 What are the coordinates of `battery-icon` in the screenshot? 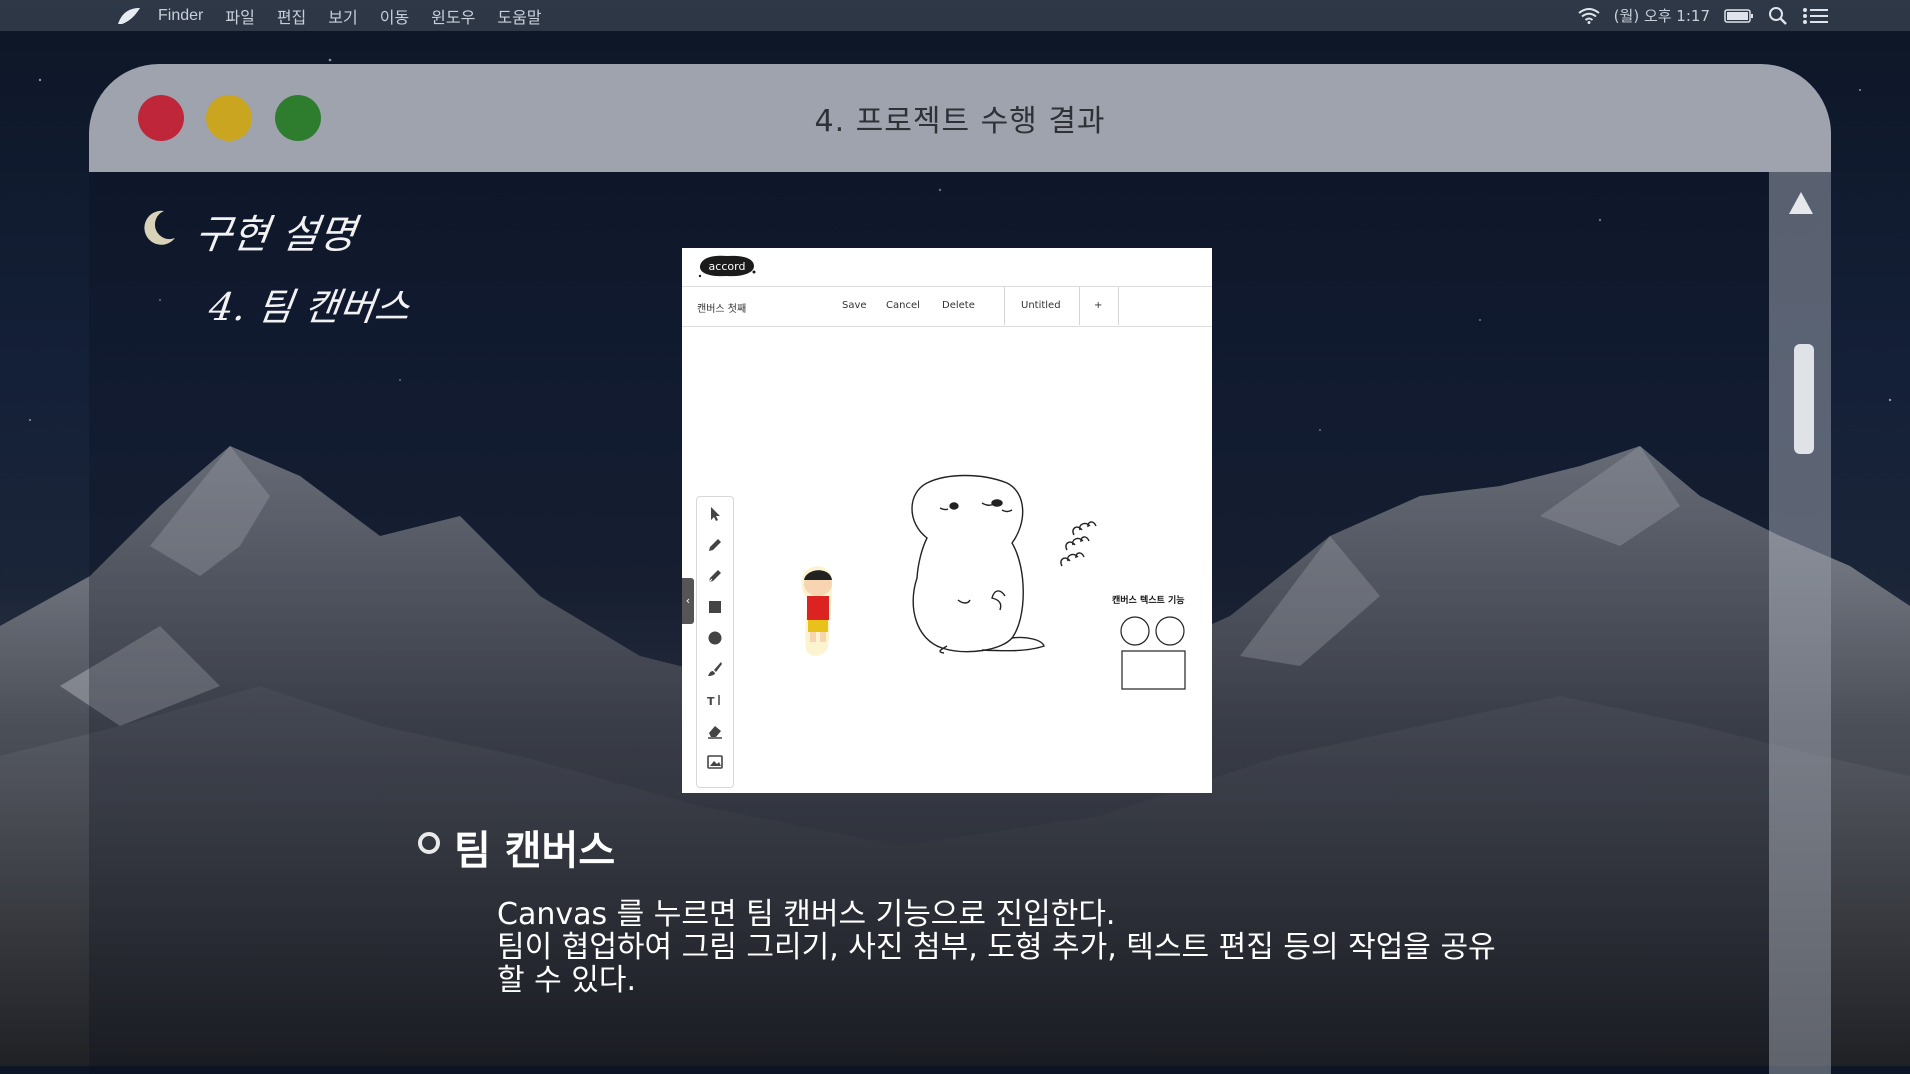 It's located at (1739, 16).